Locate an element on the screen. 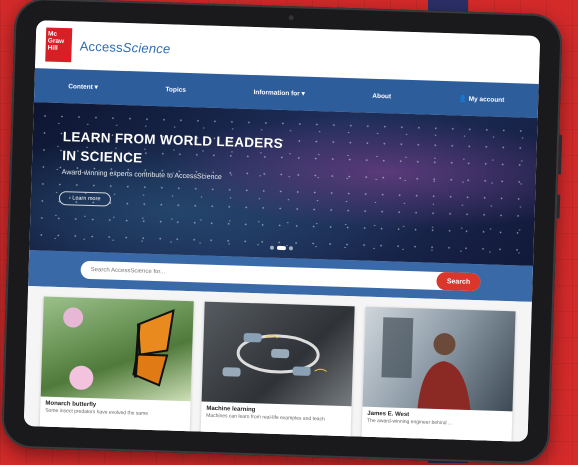  carousel-dot-active is located at coordinates (281, 248).